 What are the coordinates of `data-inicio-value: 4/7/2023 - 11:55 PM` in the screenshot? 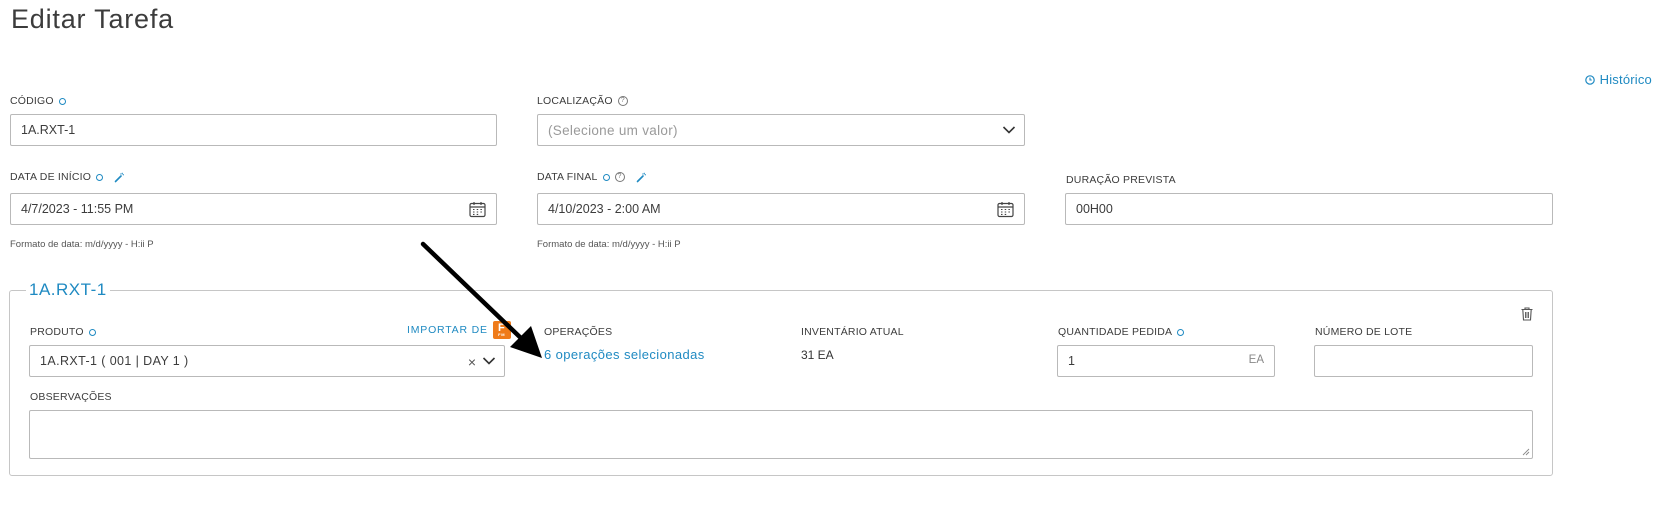 It's located at (77, 209).